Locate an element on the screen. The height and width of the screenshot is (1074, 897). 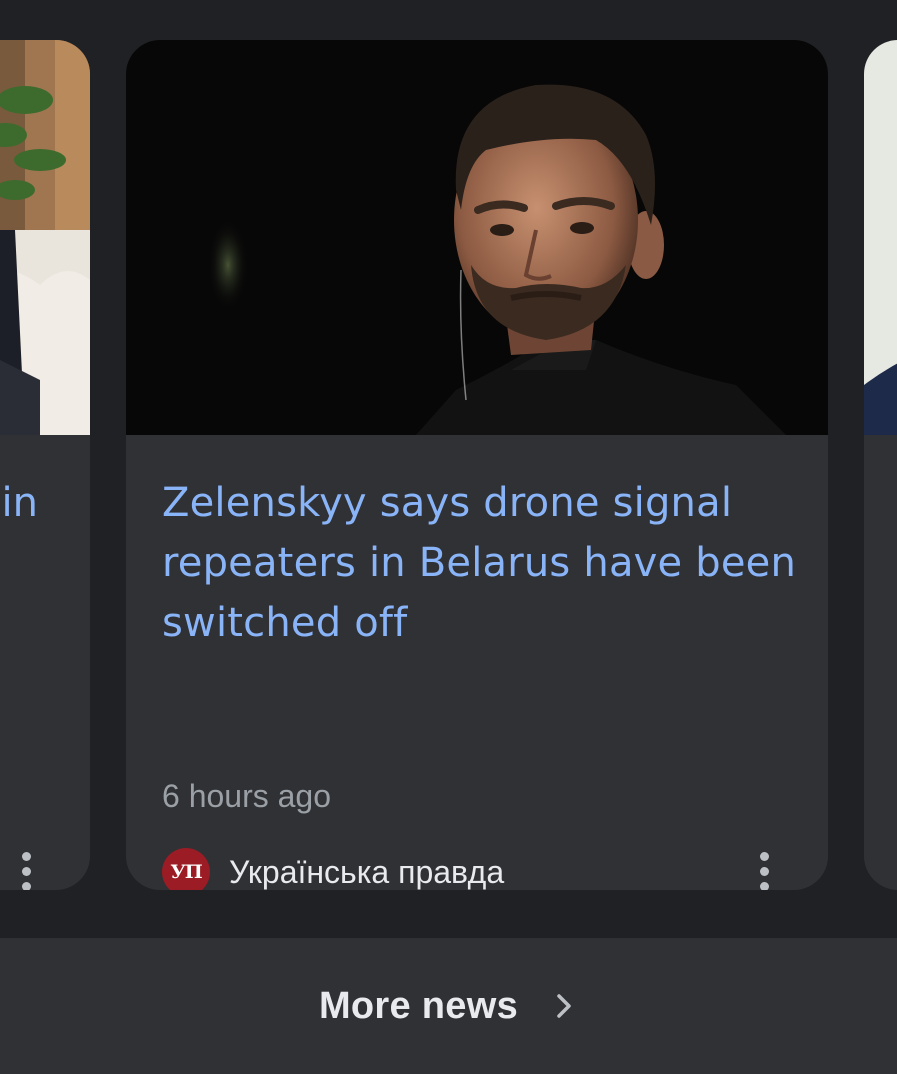
source-logo: УП is located at coordinates (186, 869).